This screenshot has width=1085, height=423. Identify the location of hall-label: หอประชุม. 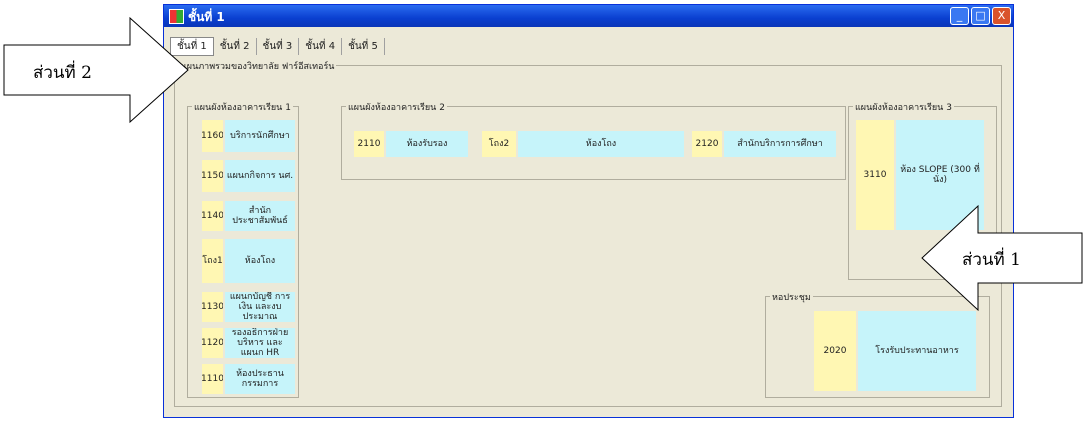
(791, 297).